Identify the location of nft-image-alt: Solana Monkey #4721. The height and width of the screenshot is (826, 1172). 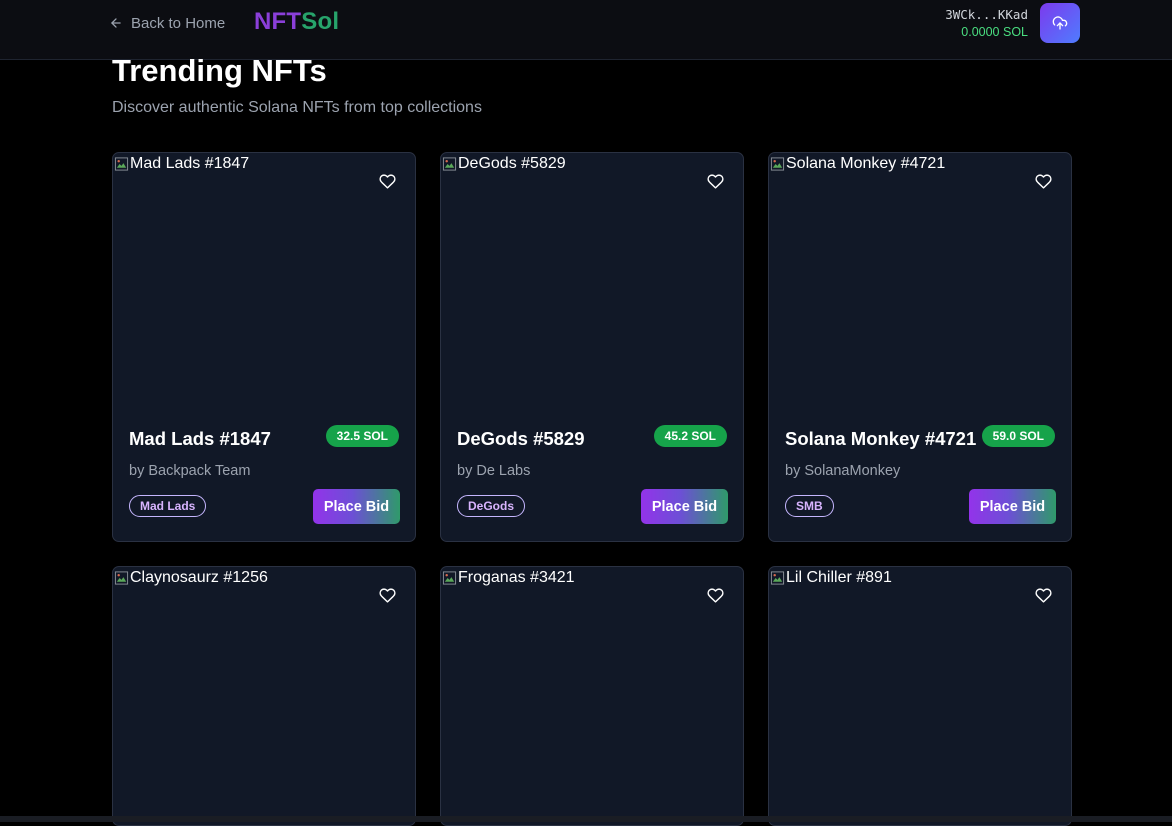
(857, 164).